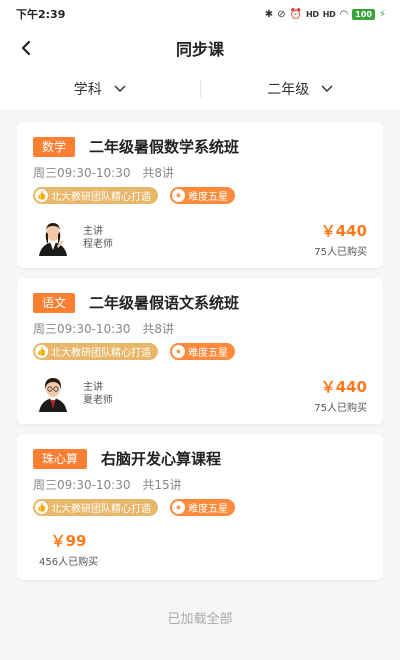  I want to click on charging-icon: ⚡, so click(382, 14).